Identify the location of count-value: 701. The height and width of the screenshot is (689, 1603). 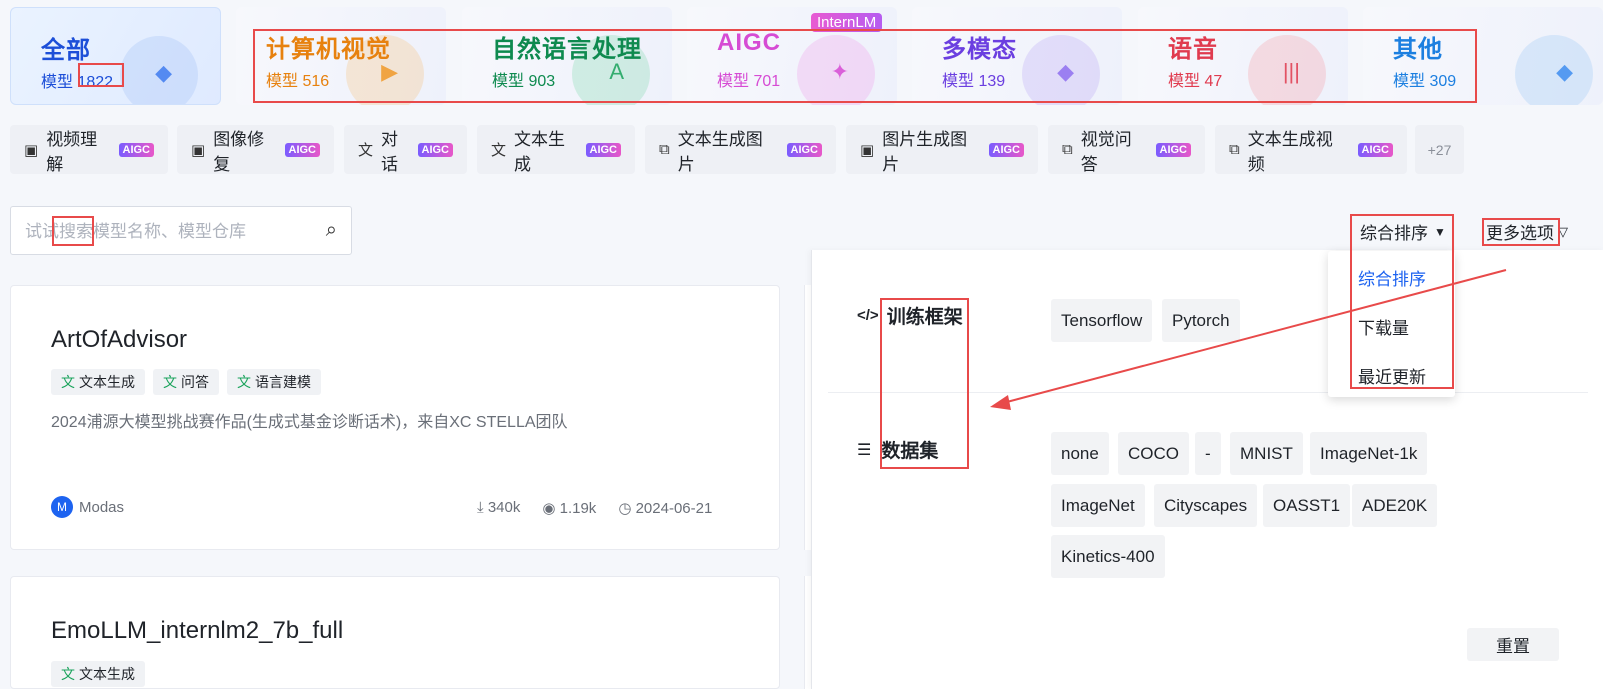
(767, 81).